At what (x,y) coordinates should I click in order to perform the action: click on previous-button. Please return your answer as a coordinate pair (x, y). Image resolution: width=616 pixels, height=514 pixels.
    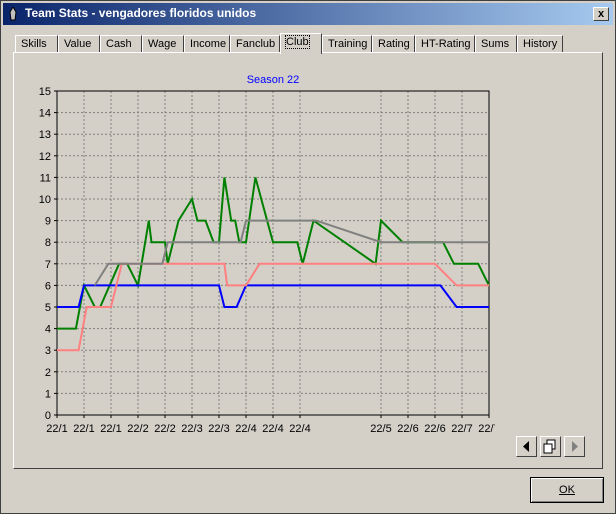
    Looking at the image, I should click on (526, 446).